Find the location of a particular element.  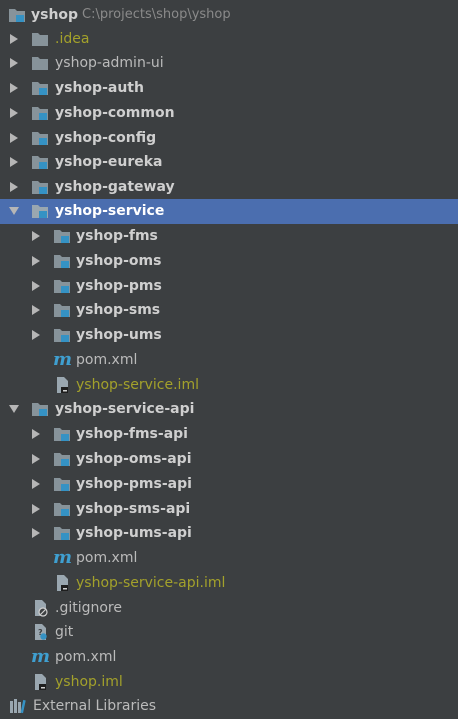

tree-row-ums: yshop-ums is located at coordinates (229, 335).